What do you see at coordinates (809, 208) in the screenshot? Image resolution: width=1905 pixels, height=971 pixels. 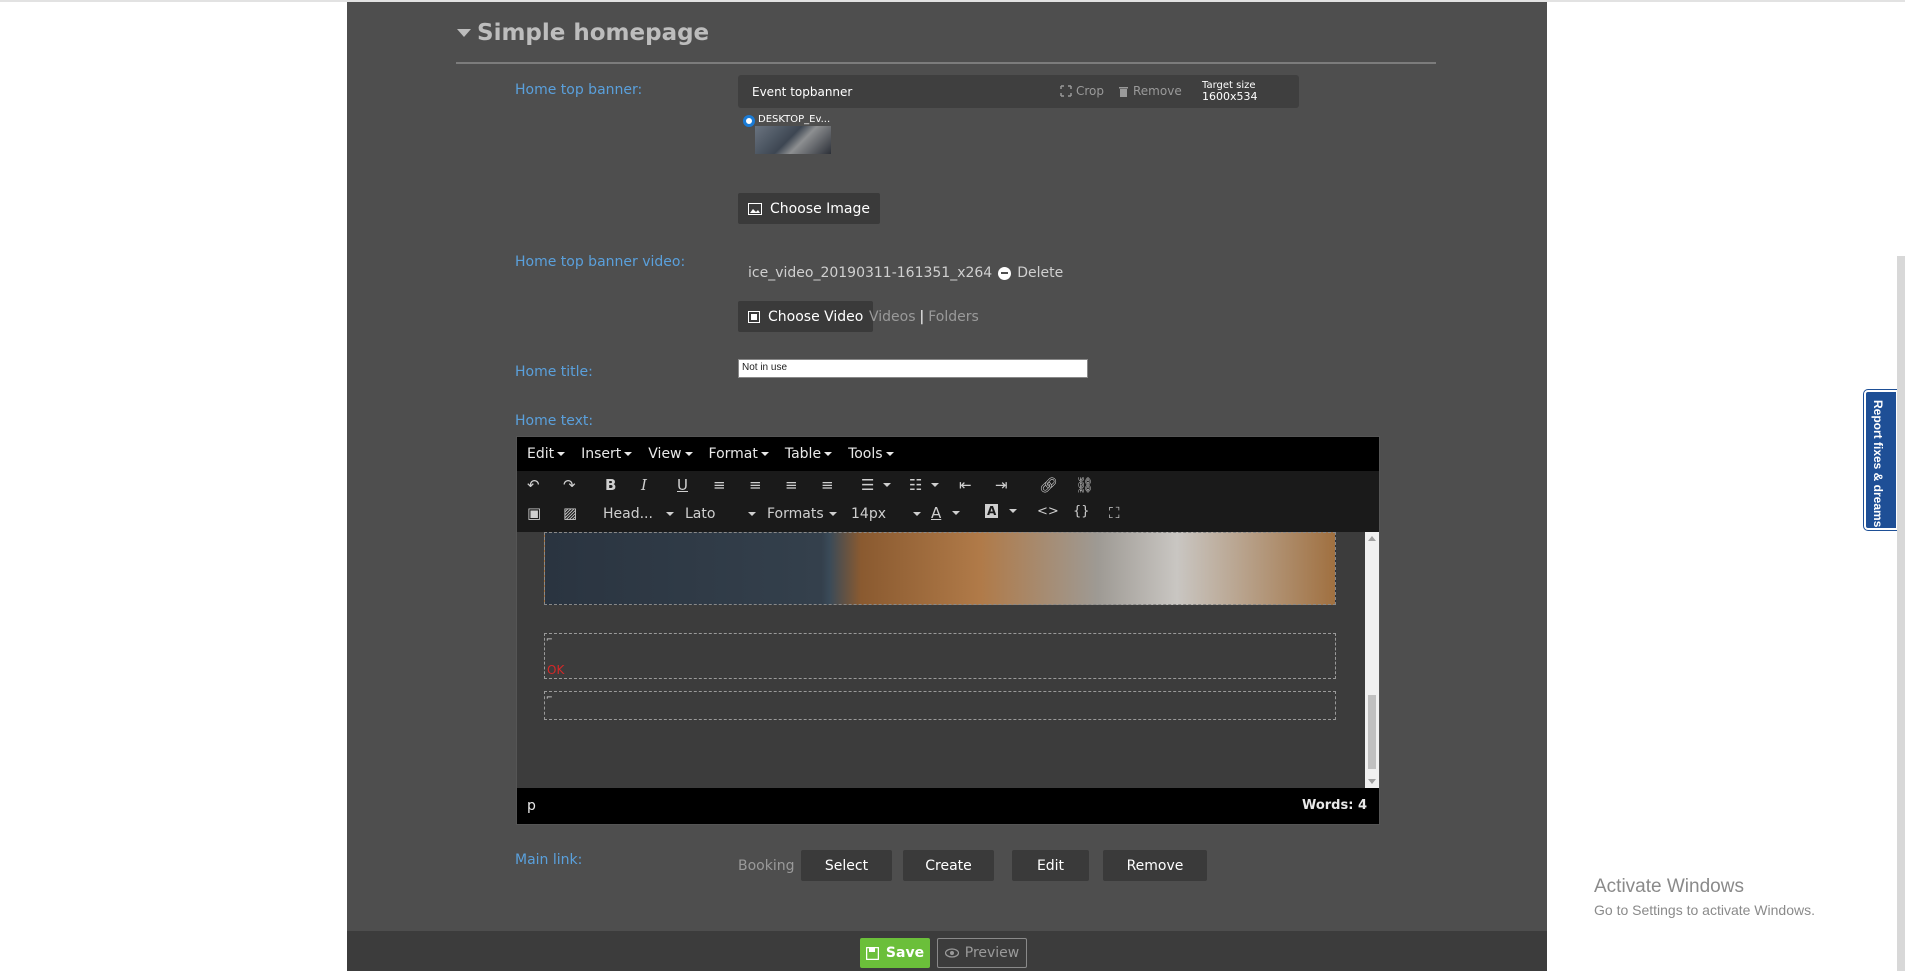 I see `choose-image-button: Choose Image` at bounding box center [809, 208].